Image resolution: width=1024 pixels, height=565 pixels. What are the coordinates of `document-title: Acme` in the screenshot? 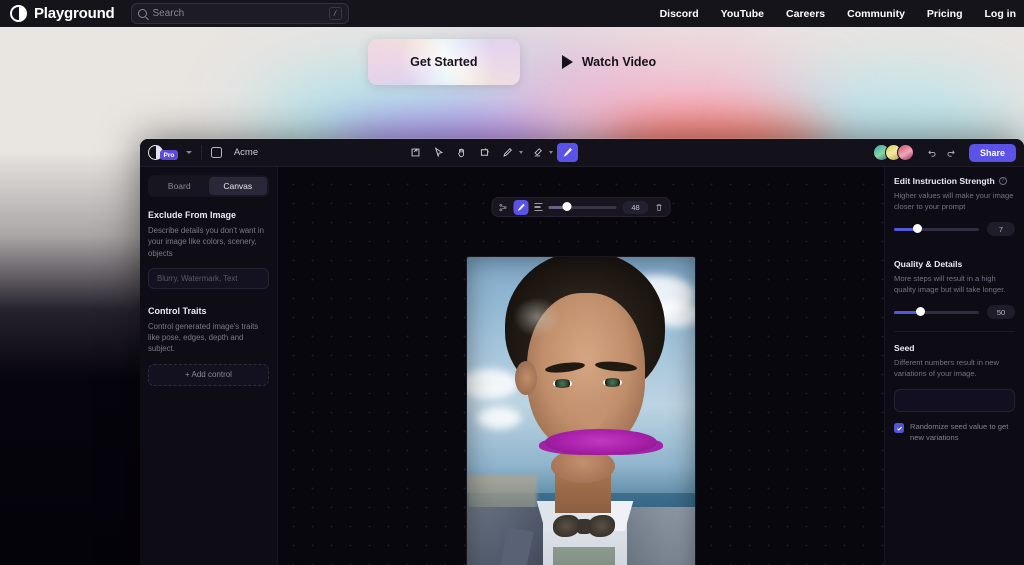 It's located at (246, 152).